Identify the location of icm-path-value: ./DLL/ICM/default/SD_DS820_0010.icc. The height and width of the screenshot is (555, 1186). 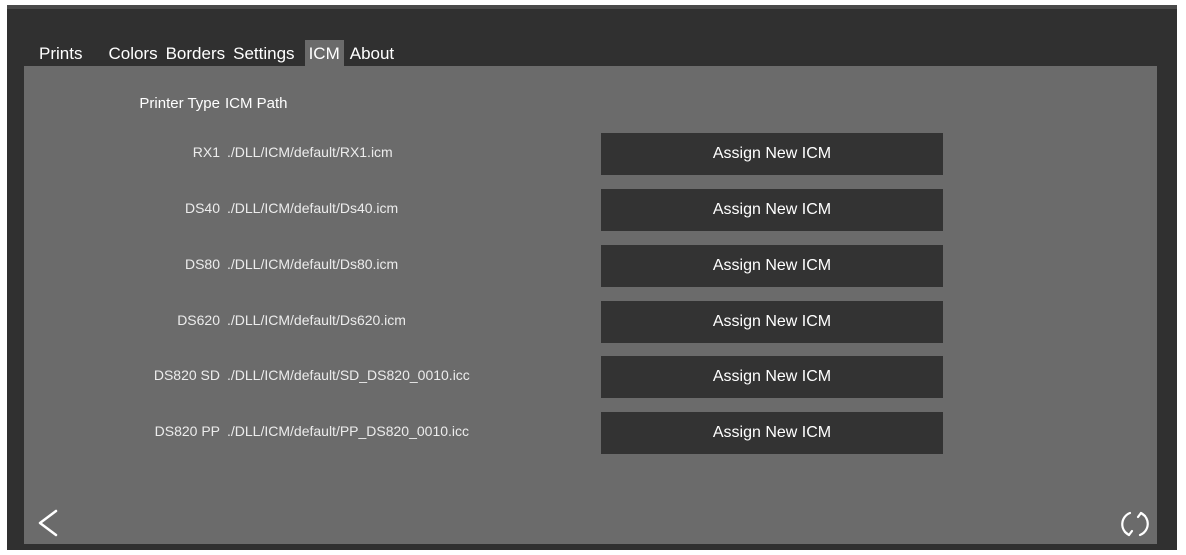
(348, 375).